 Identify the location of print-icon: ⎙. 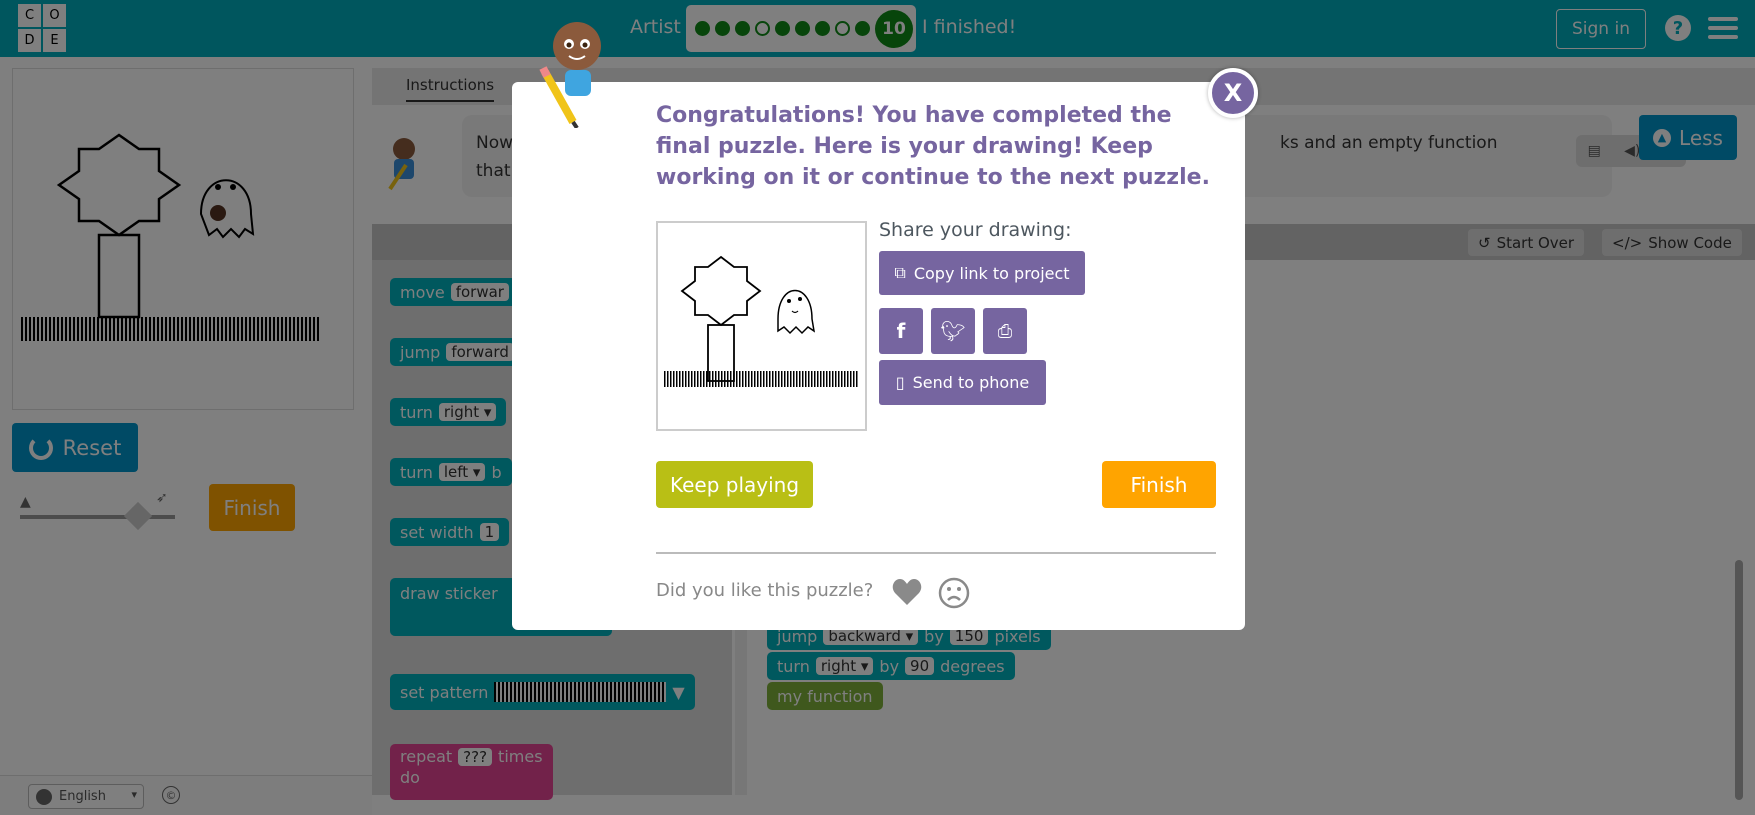
(1005, 331).